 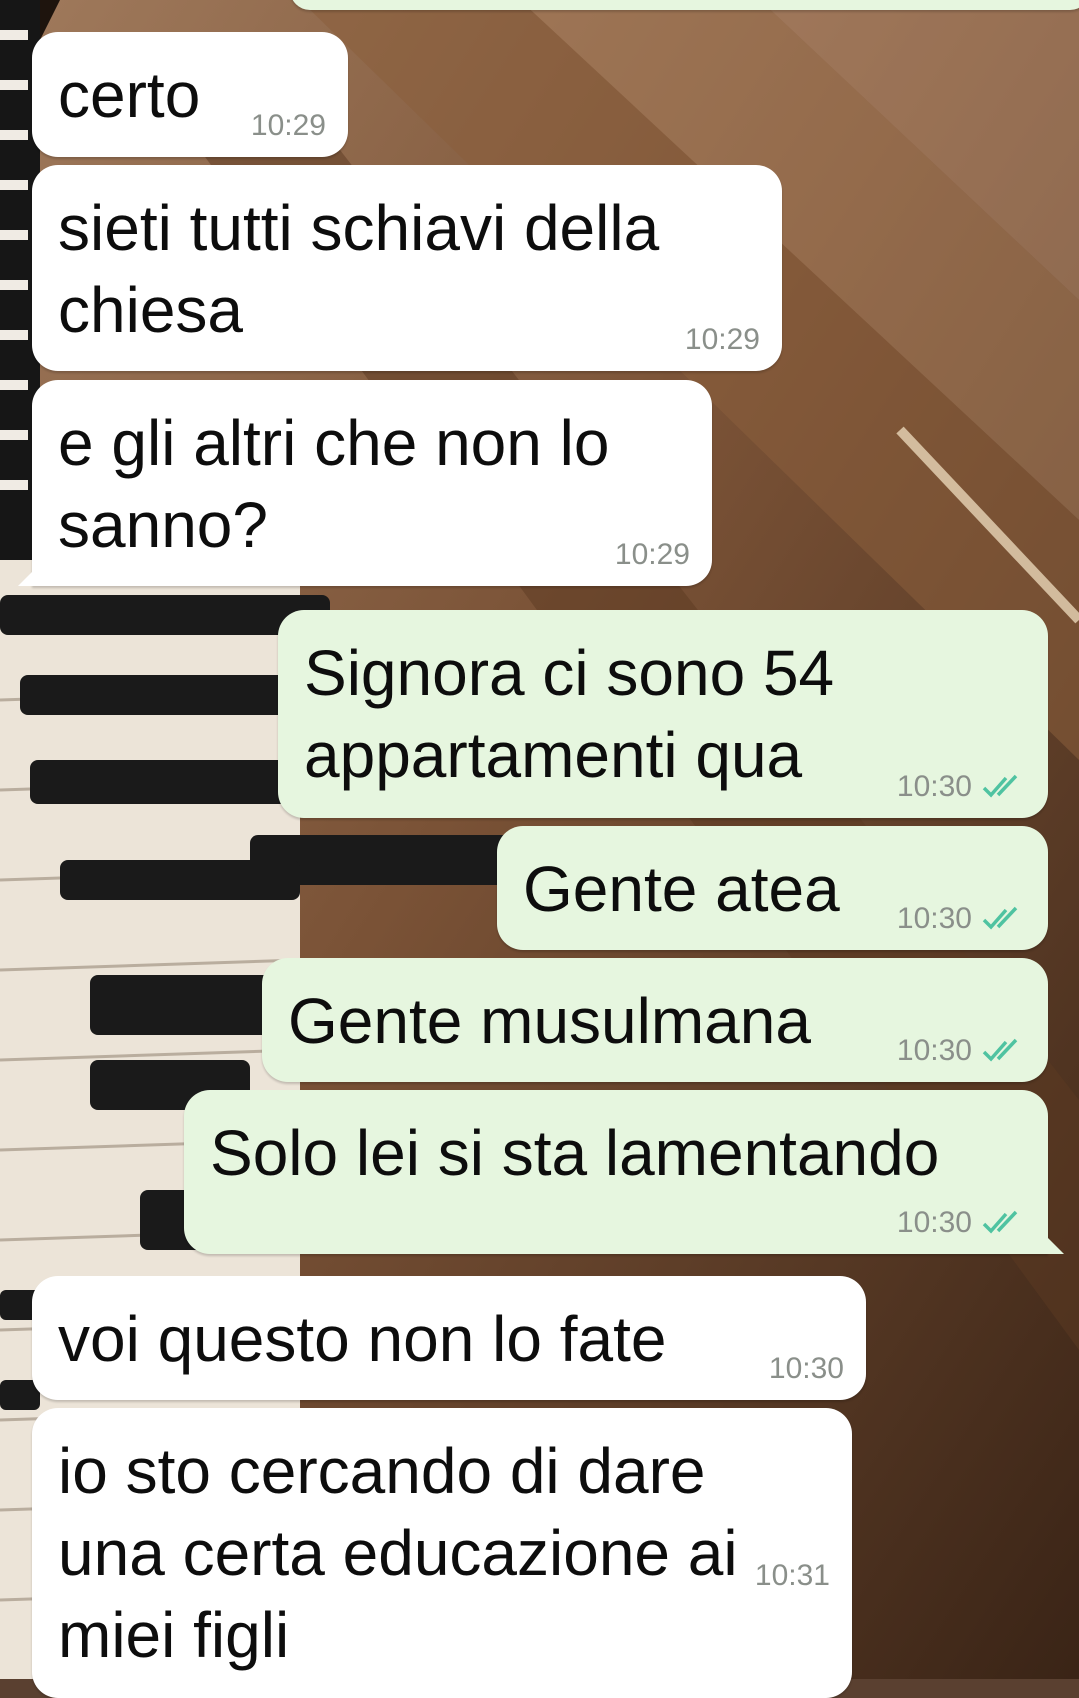 What do you see at coordinates (569, 714) in the screenshot?
I see `message-text: Signora ci sono 54 appartamenti qua` at bounding box center [569, 714].